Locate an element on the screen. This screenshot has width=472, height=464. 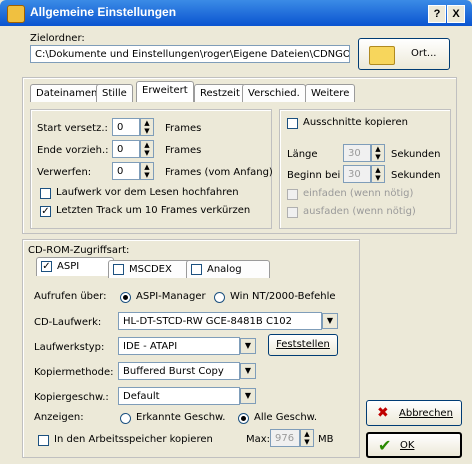
tab-verschied: Verschied. is located at coordinates (274, 93).